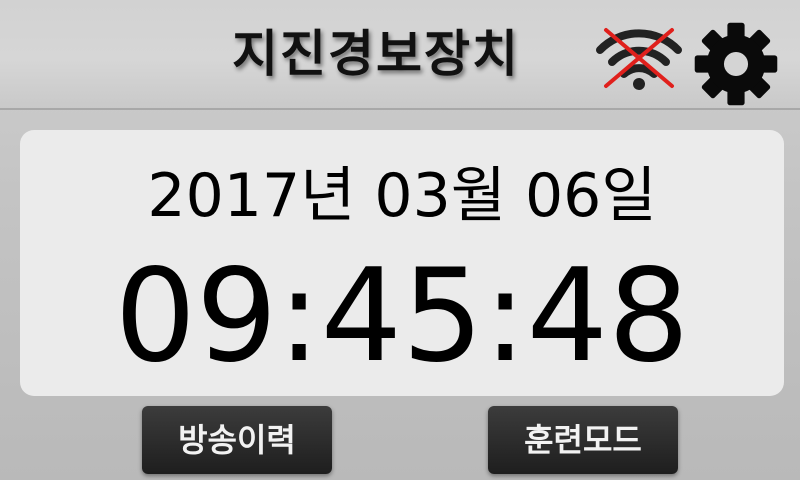  I want to click on wifi-off-icon, so click(639, 56).